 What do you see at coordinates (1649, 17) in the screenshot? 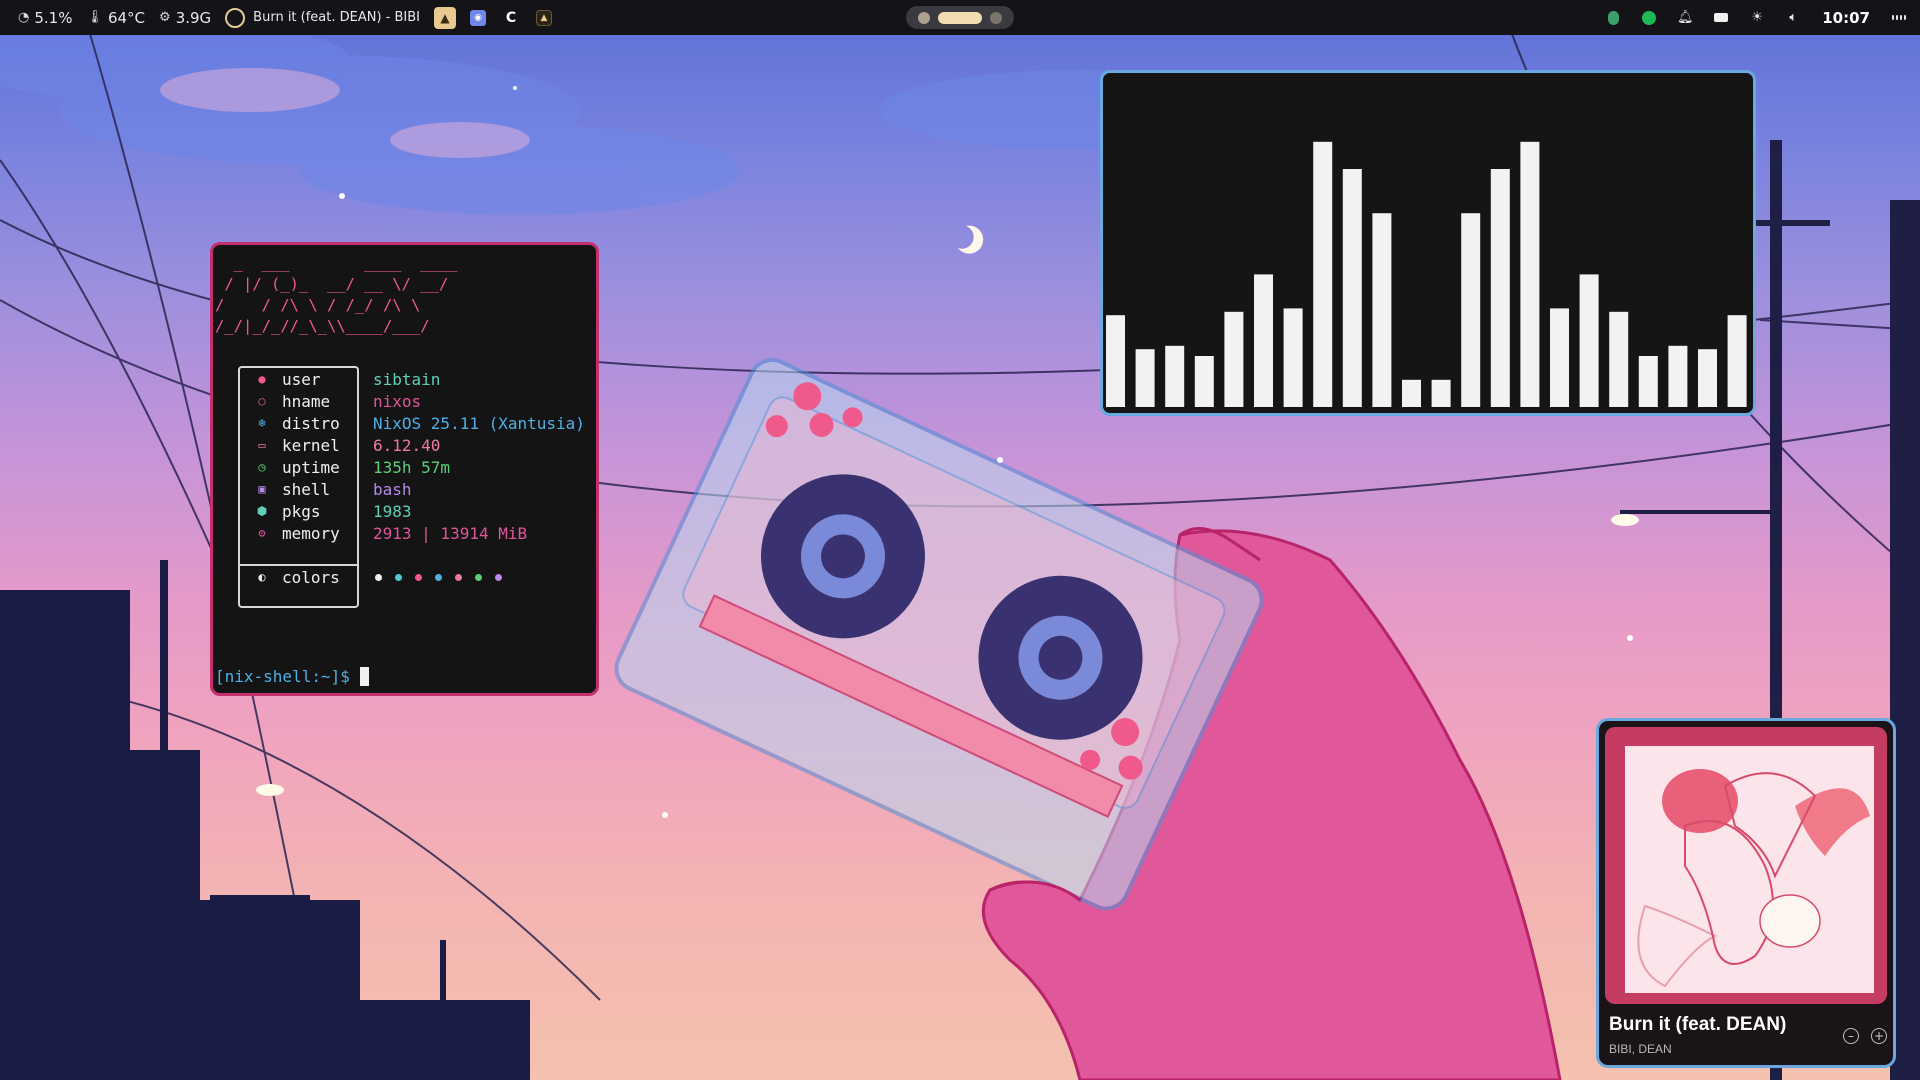
I see `spotify-icon` at bounding box center [1649, 17].